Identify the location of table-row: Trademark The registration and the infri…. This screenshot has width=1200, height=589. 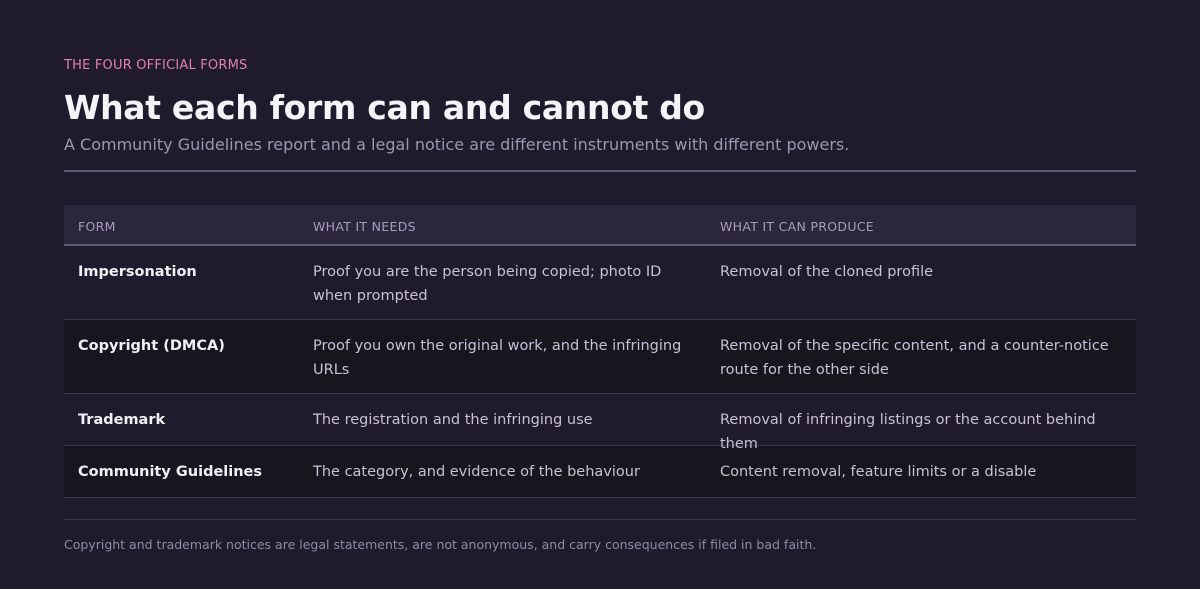
(600, 423).